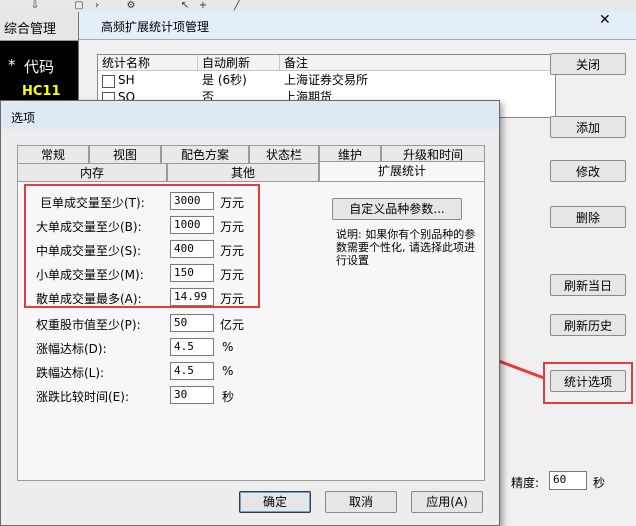 This screenshot has width=636, height=526. I want to click on options-title: 选项, so click(23, 118).